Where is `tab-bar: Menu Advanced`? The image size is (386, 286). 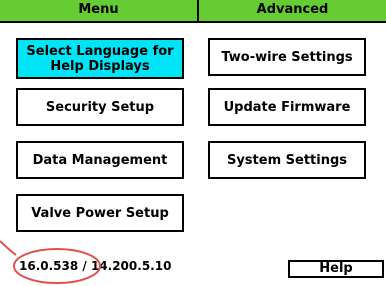
tab-bar: Menu Advanced is located at coordinates (193, 11).